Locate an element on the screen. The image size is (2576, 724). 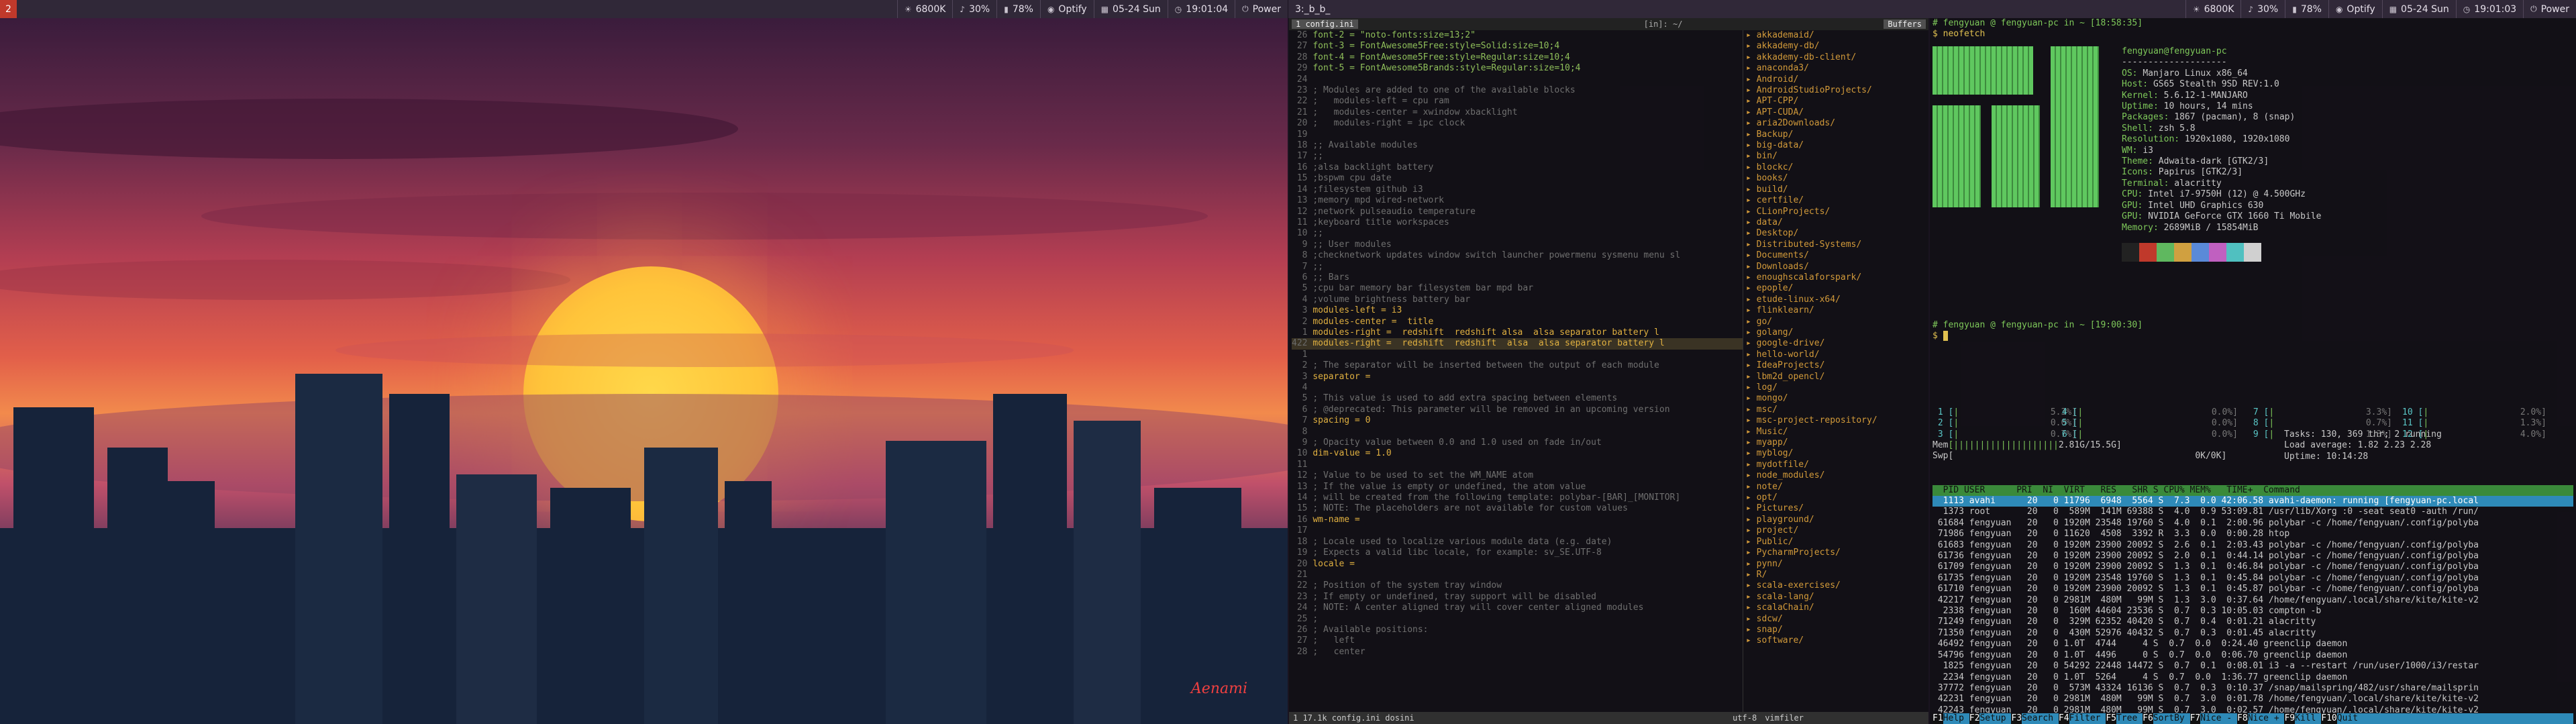
fkey-f7: F7 is located at coordinates (2195, 718).